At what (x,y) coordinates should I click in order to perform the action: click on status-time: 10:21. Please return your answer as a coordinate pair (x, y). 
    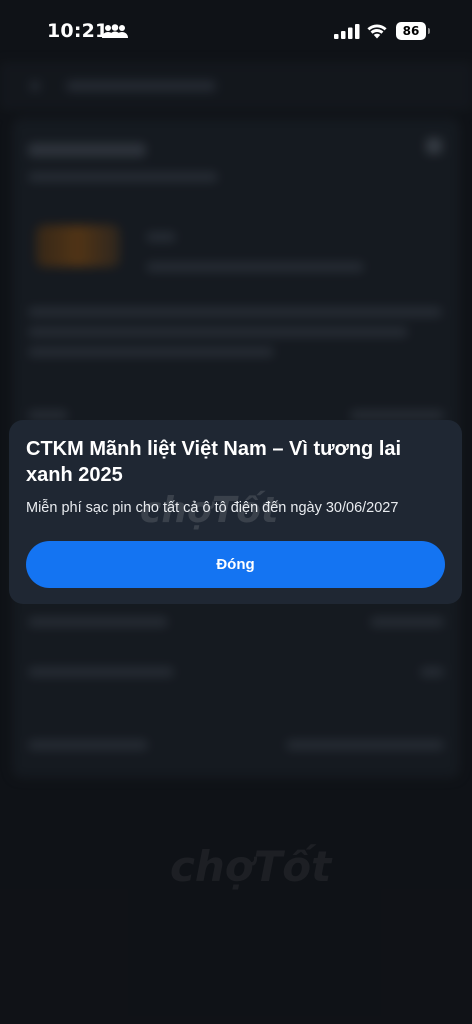
    Looking at the image, I should click on (78, 31).